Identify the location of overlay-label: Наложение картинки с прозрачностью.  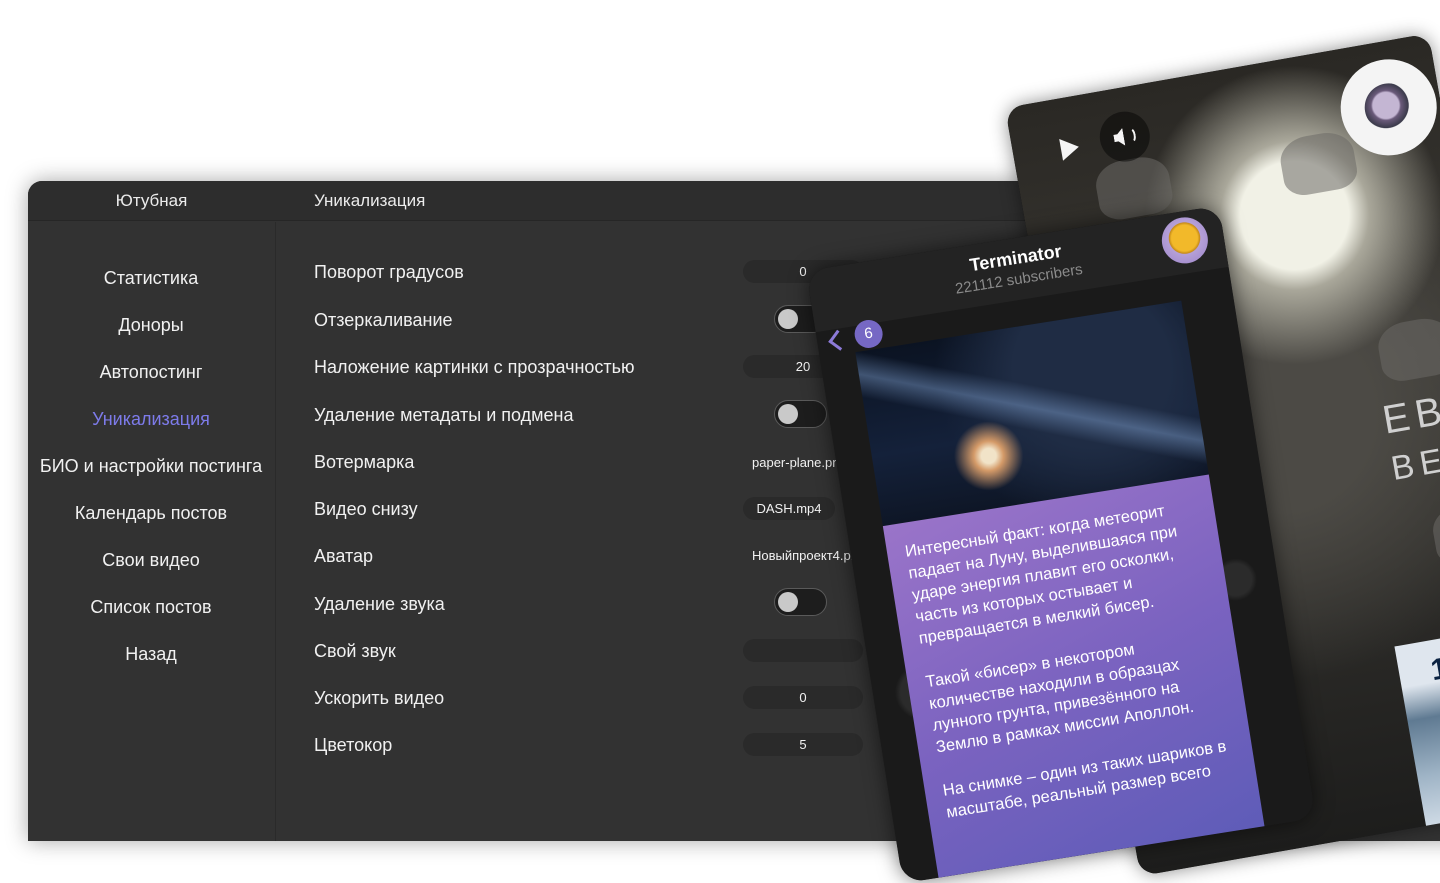
(474, 367).